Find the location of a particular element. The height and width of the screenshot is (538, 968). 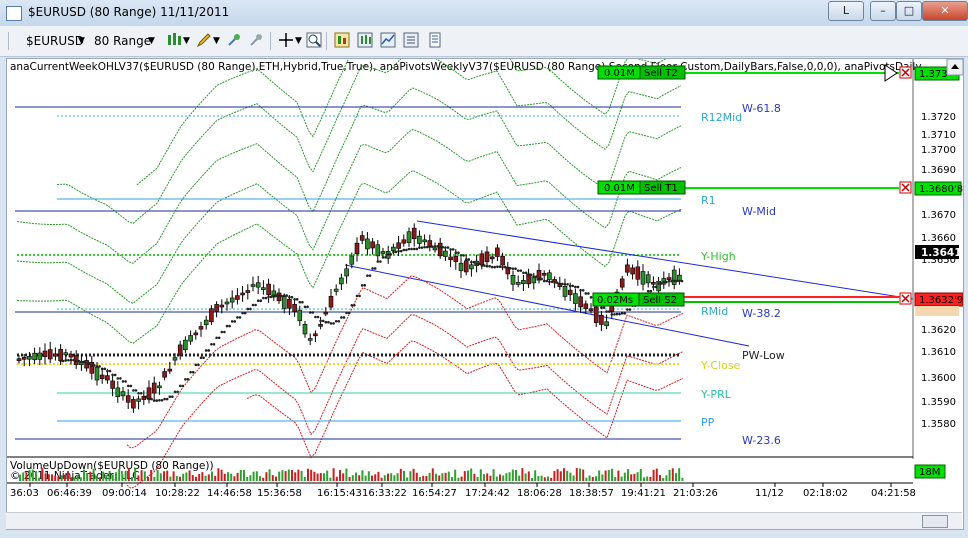

drawing-pencil-icon is located at coordinates (204, 40).